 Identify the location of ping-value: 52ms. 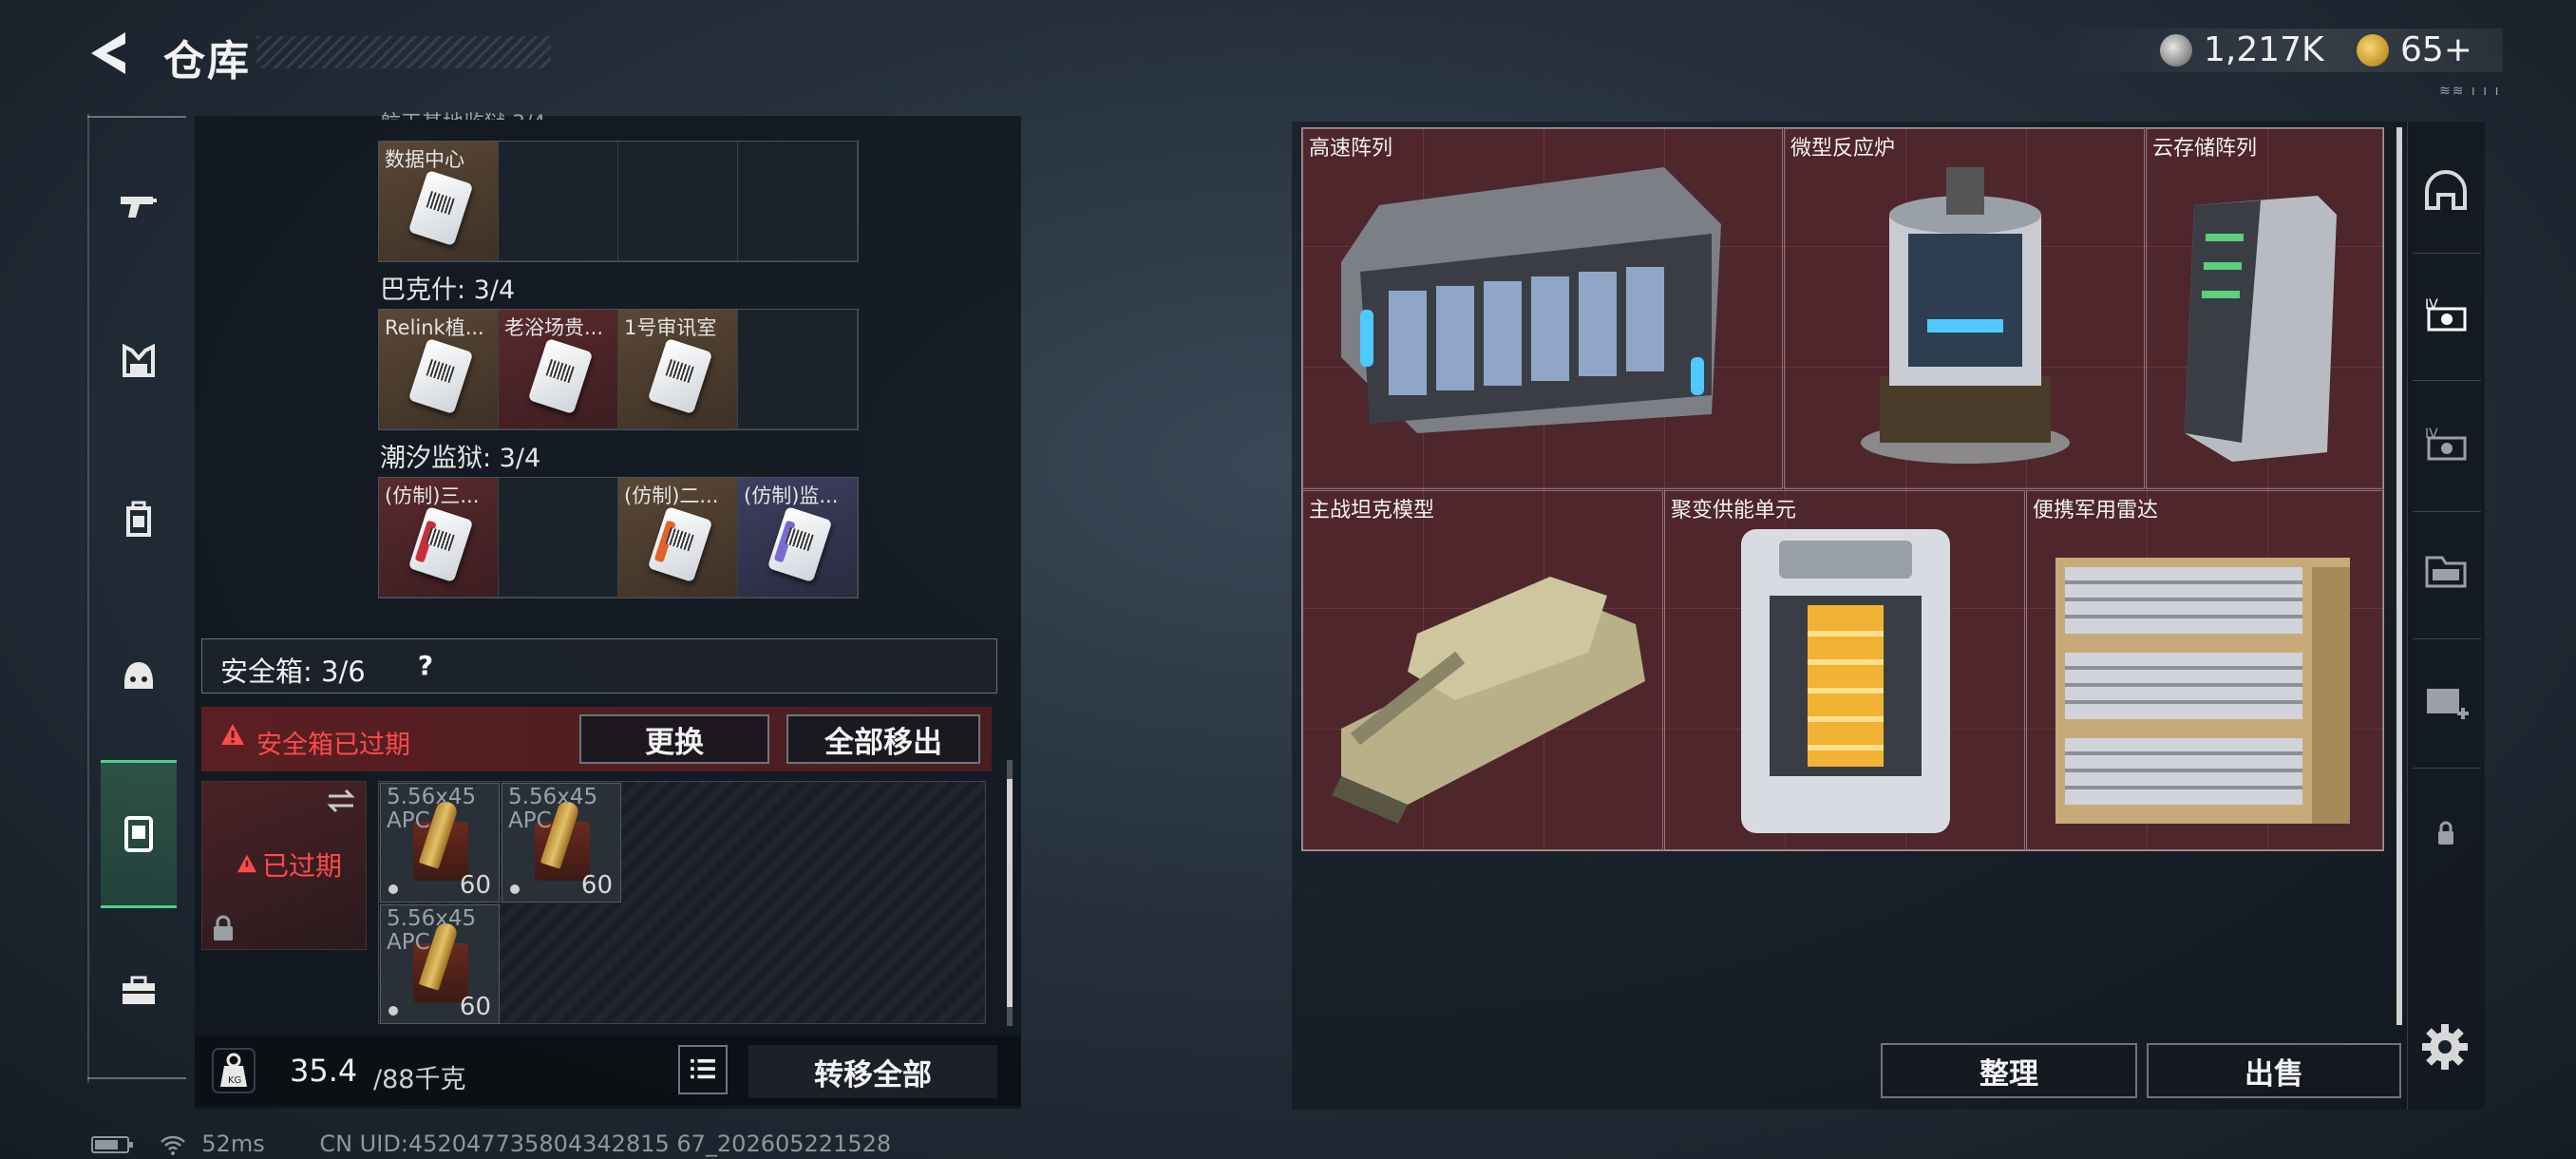
(233, 1143).